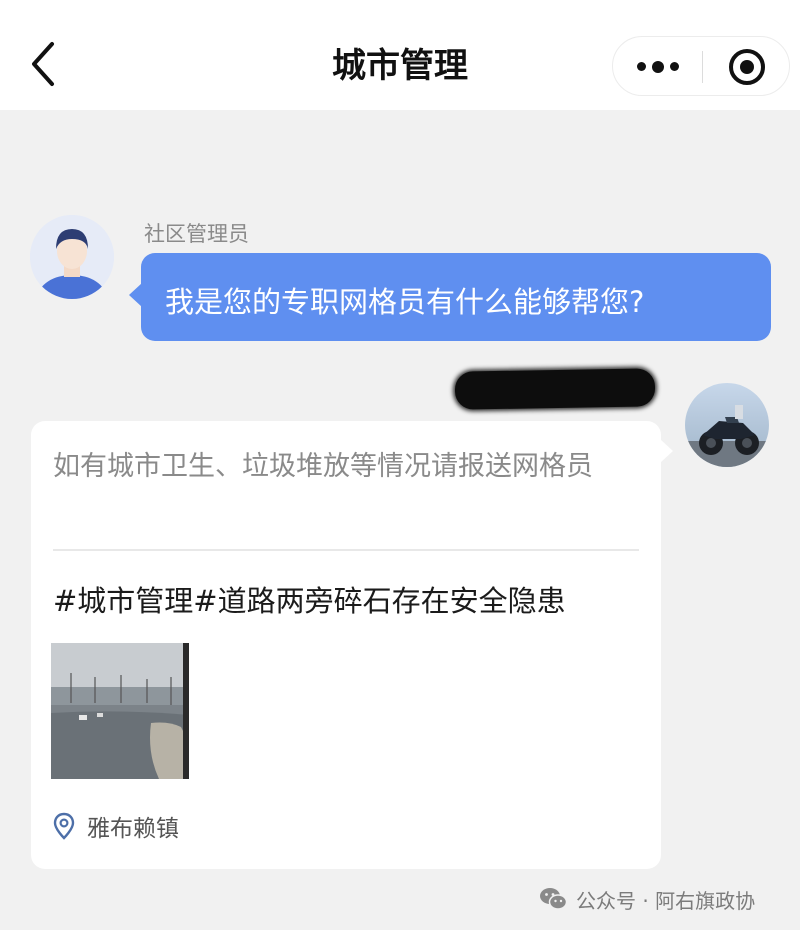  I want to click on redacted-username, so click(555, 389).